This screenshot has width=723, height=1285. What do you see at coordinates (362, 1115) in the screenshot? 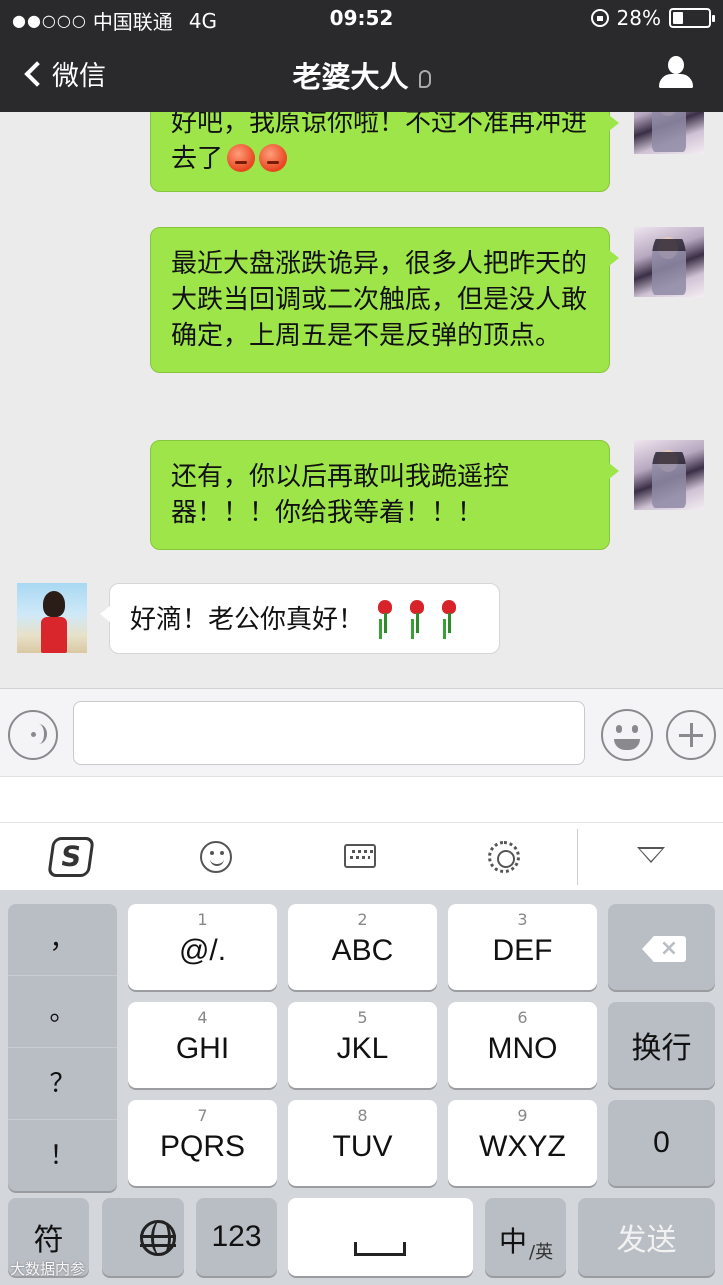
I see `key-number: 8` at bounding box center [362, 1115].